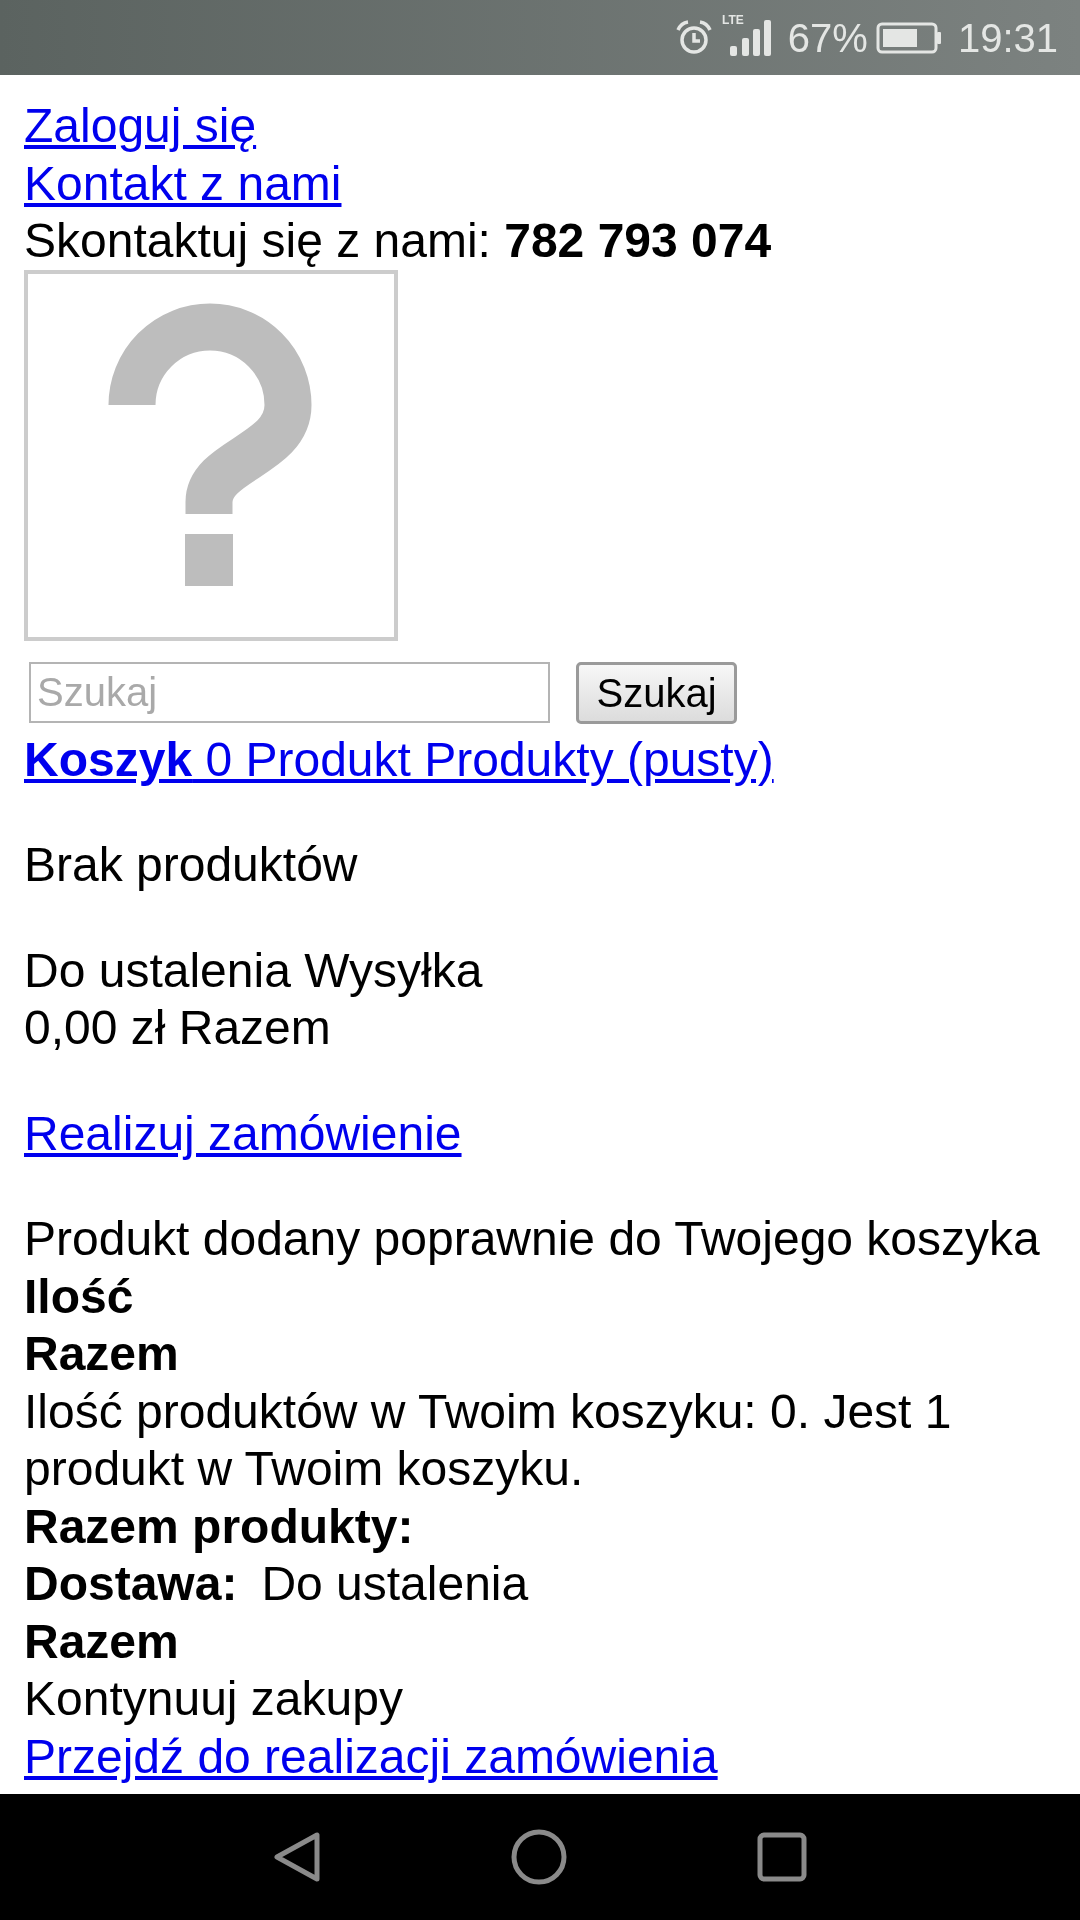 The height and width of the screenshot is (1920, 1080). What do you see at coordinates (219, 1526) in the screenshot?
I see `products-total-label: Razem produkty:` at bounding box center [219, 1526].